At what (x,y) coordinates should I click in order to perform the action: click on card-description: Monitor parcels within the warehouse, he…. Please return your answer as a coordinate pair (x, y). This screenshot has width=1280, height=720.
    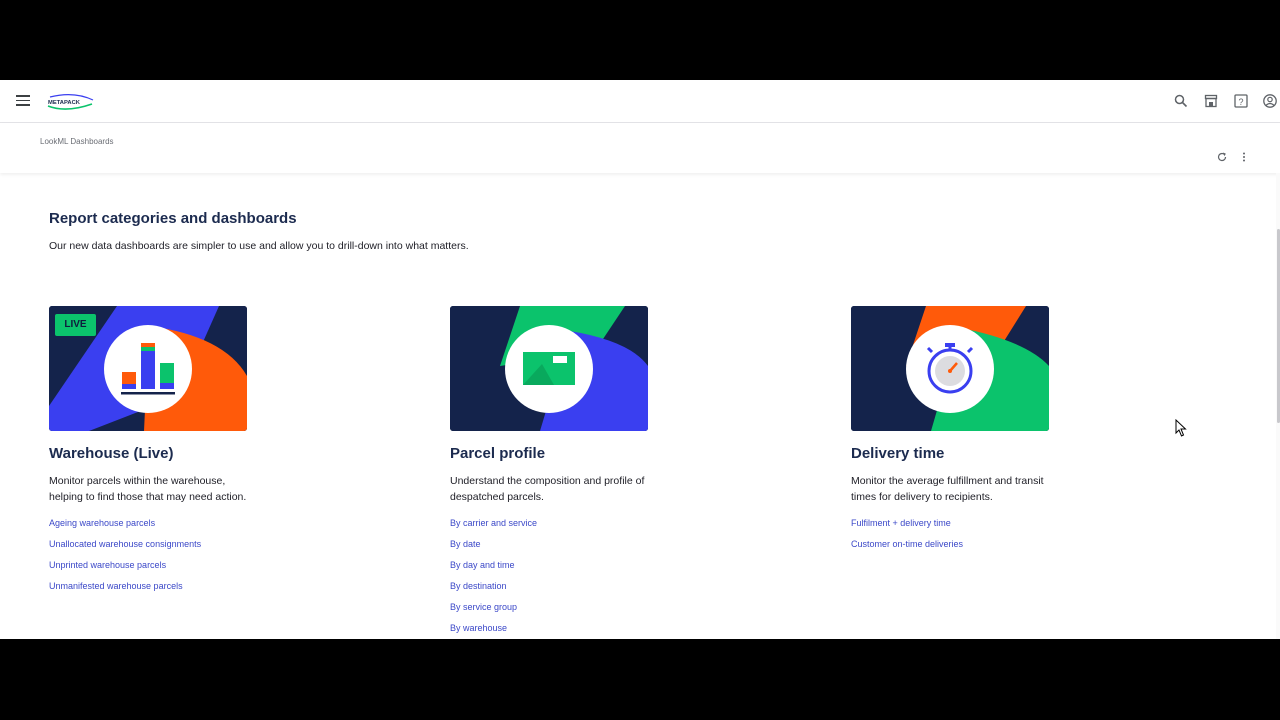
    Looking at the image, I should click on (148, 489).